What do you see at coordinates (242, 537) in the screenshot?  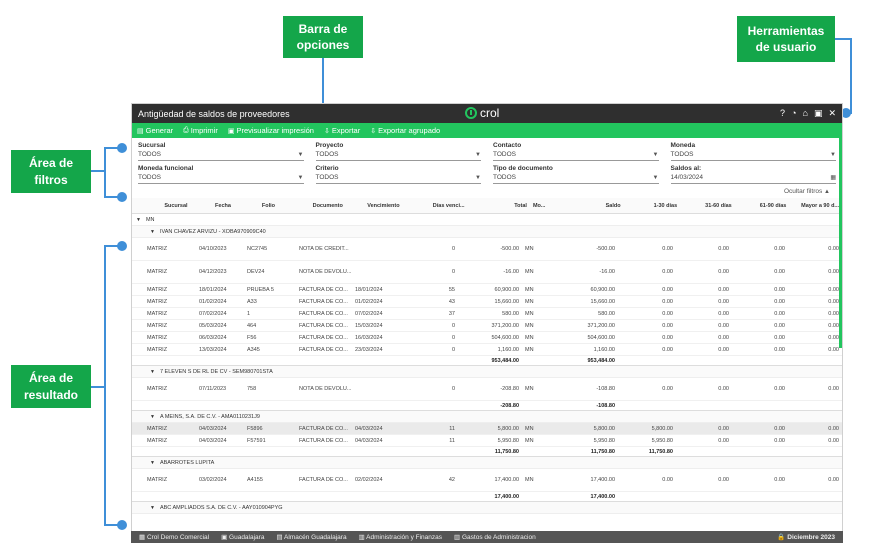 I see `status-item: ▣ Guadalajara` at bounding box center [242, 537].